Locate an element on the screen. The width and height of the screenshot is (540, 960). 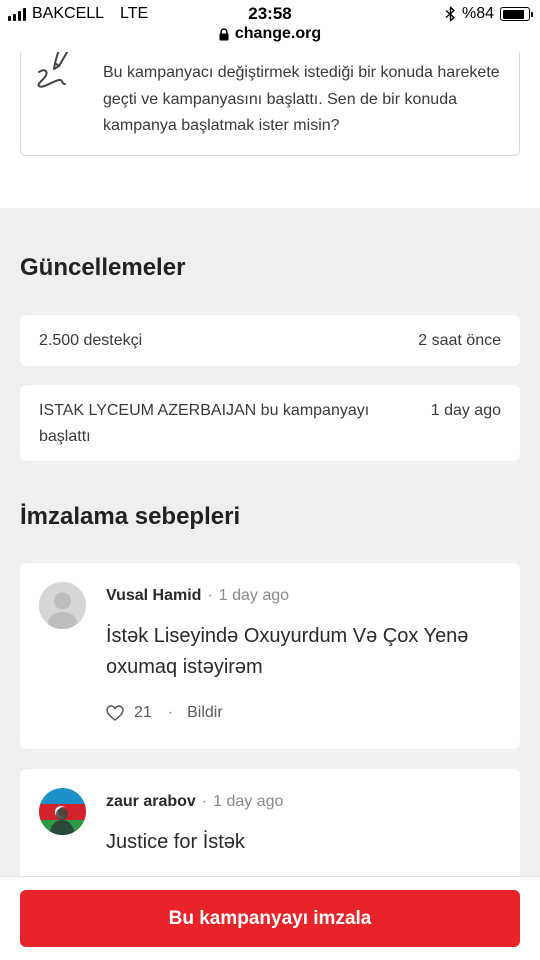
campaign-started-line1: ISTAK LYCEUM AZERBAIJAN bu kampanyayı is located at coordinates (204, 410).